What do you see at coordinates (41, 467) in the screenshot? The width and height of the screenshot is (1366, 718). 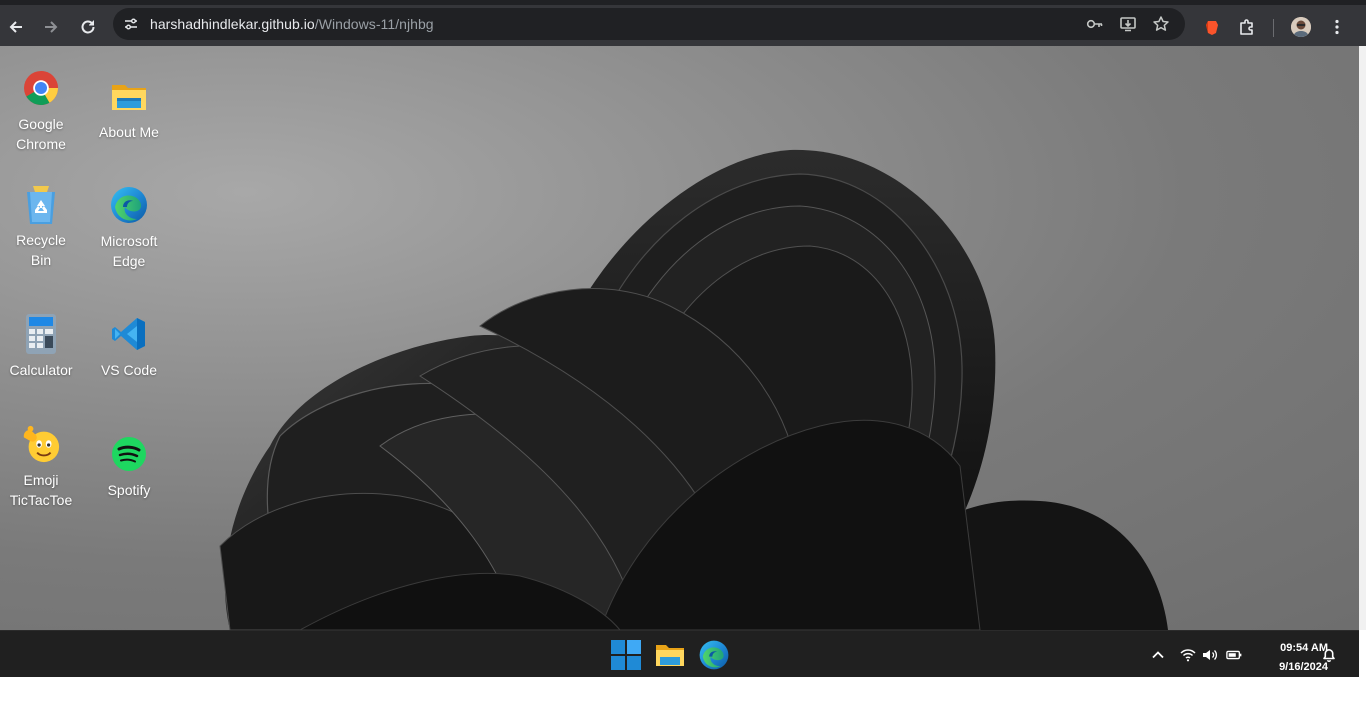 I see `desktop-icon-emoji-tictactoe: Emoji TicTacToe` at bounding box center [41, 467].